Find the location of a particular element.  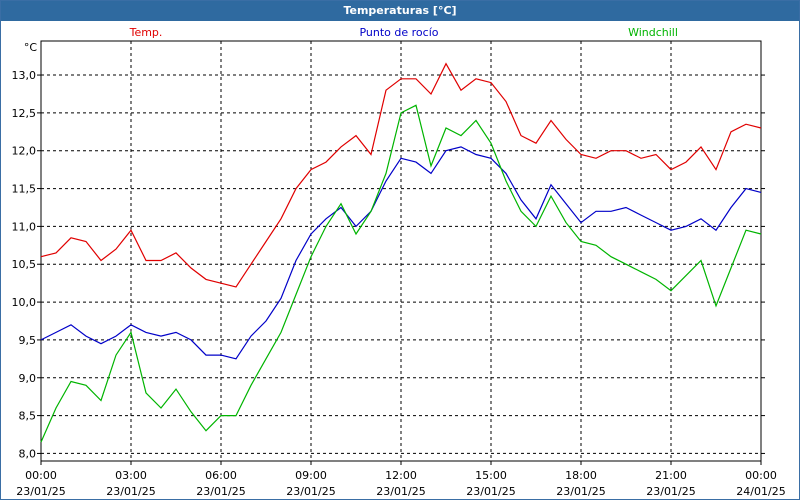

chart-title: Temperaturas [°C] is located at coordinates (400, 11).